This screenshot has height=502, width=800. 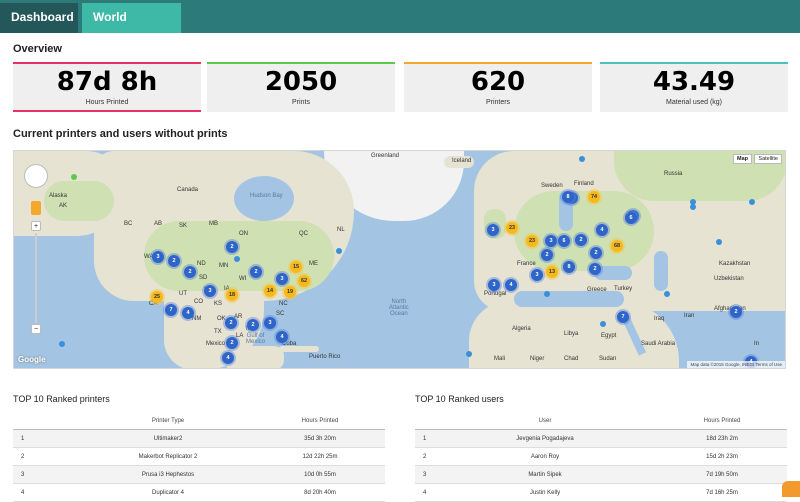 I want to click on rank-cell: 1, so click(x=23, y=439).